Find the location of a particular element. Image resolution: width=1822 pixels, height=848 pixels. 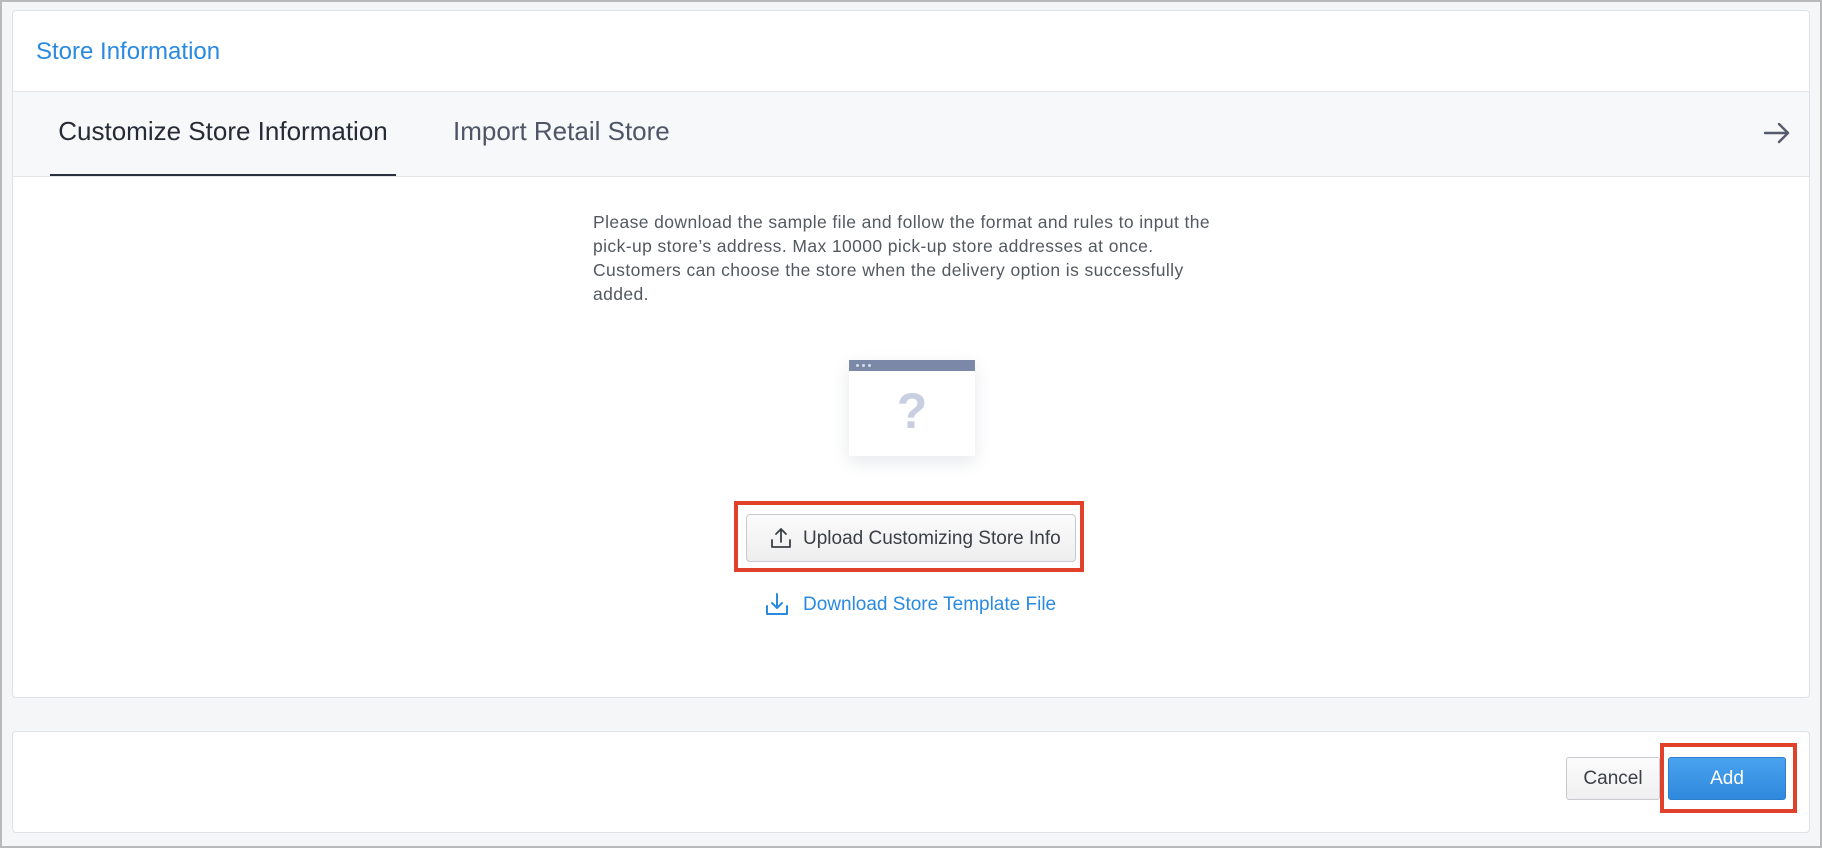

empty-window-question-icon: ? is located at coordinates (912, 408).